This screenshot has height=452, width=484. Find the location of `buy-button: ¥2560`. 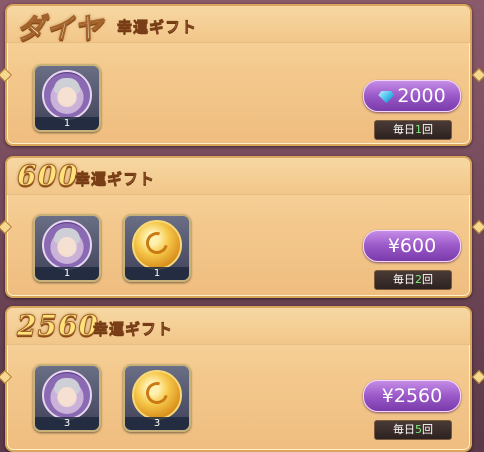

buy-button: ¥2560 is located at coordinates (412, 396).